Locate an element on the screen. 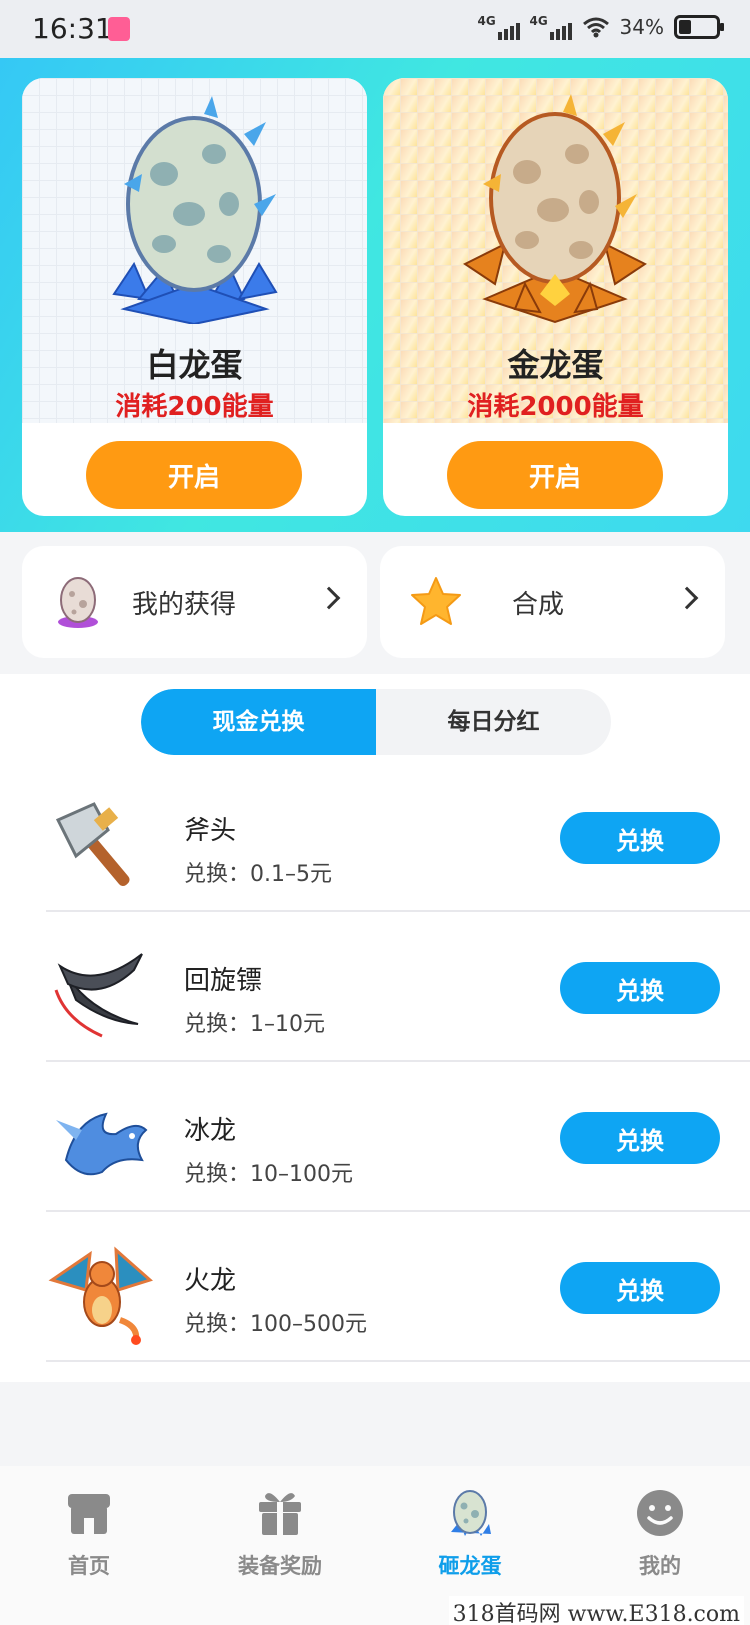  nav-label: 我的 is located at coordinates (660, 1566).